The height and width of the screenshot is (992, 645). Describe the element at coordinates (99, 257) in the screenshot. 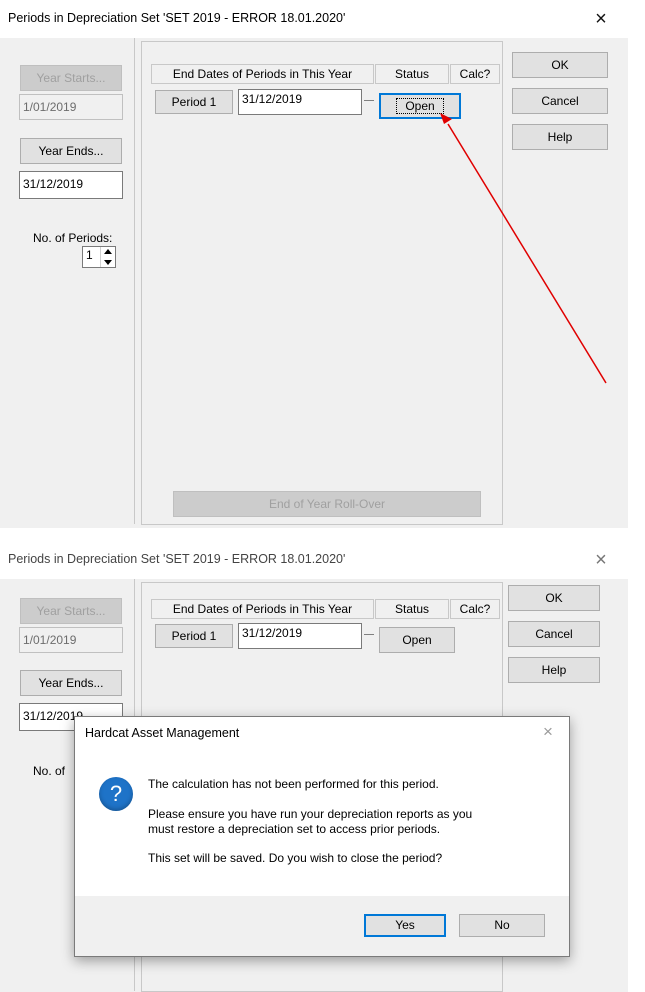

I see `num-periods-spinner: 1` at that location.